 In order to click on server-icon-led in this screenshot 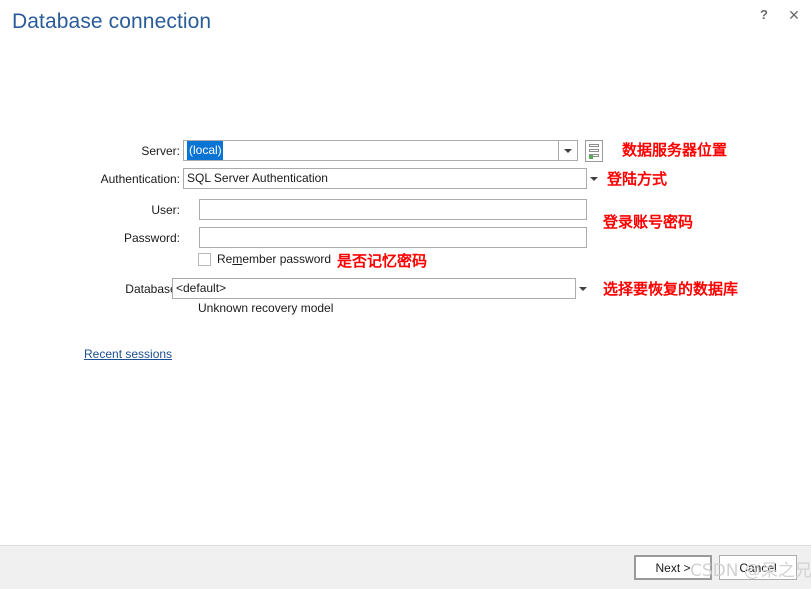, I will do `click(591, 156)`.